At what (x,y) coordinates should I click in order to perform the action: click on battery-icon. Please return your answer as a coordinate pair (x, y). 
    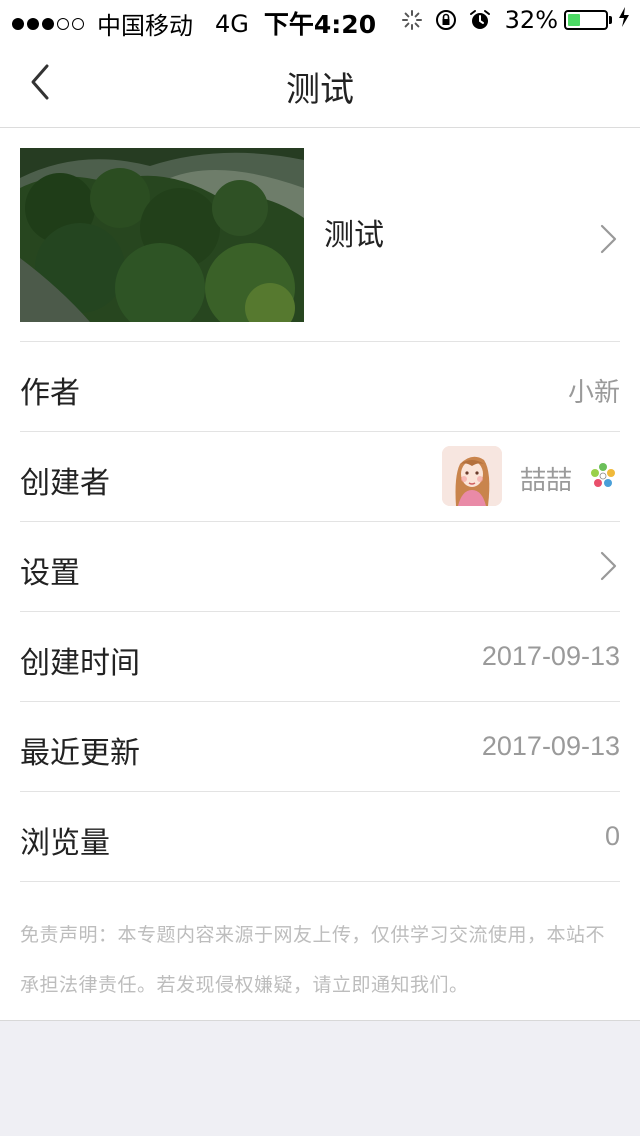
    Looking at the image, I should click on (586, 20).